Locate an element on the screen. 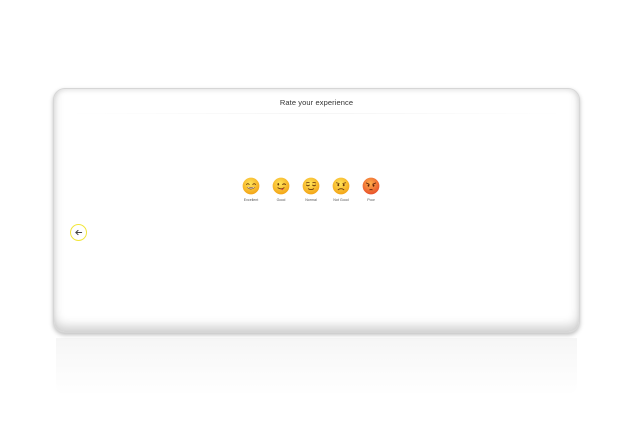 The width and height of the screenshot is (640, 426). rating-excellent: Excellent is located at coordinates (251, 189).